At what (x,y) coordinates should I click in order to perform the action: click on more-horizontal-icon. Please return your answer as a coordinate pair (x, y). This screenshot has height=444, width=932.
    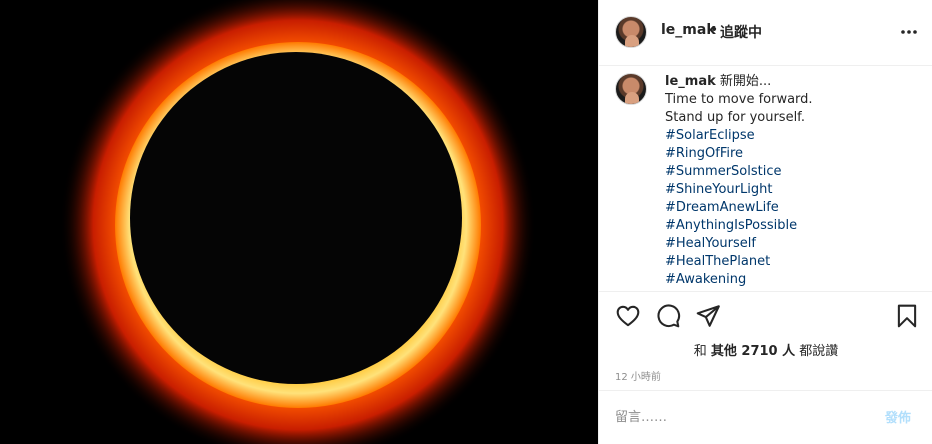
    Looking at the image, I should click on (909, 32).